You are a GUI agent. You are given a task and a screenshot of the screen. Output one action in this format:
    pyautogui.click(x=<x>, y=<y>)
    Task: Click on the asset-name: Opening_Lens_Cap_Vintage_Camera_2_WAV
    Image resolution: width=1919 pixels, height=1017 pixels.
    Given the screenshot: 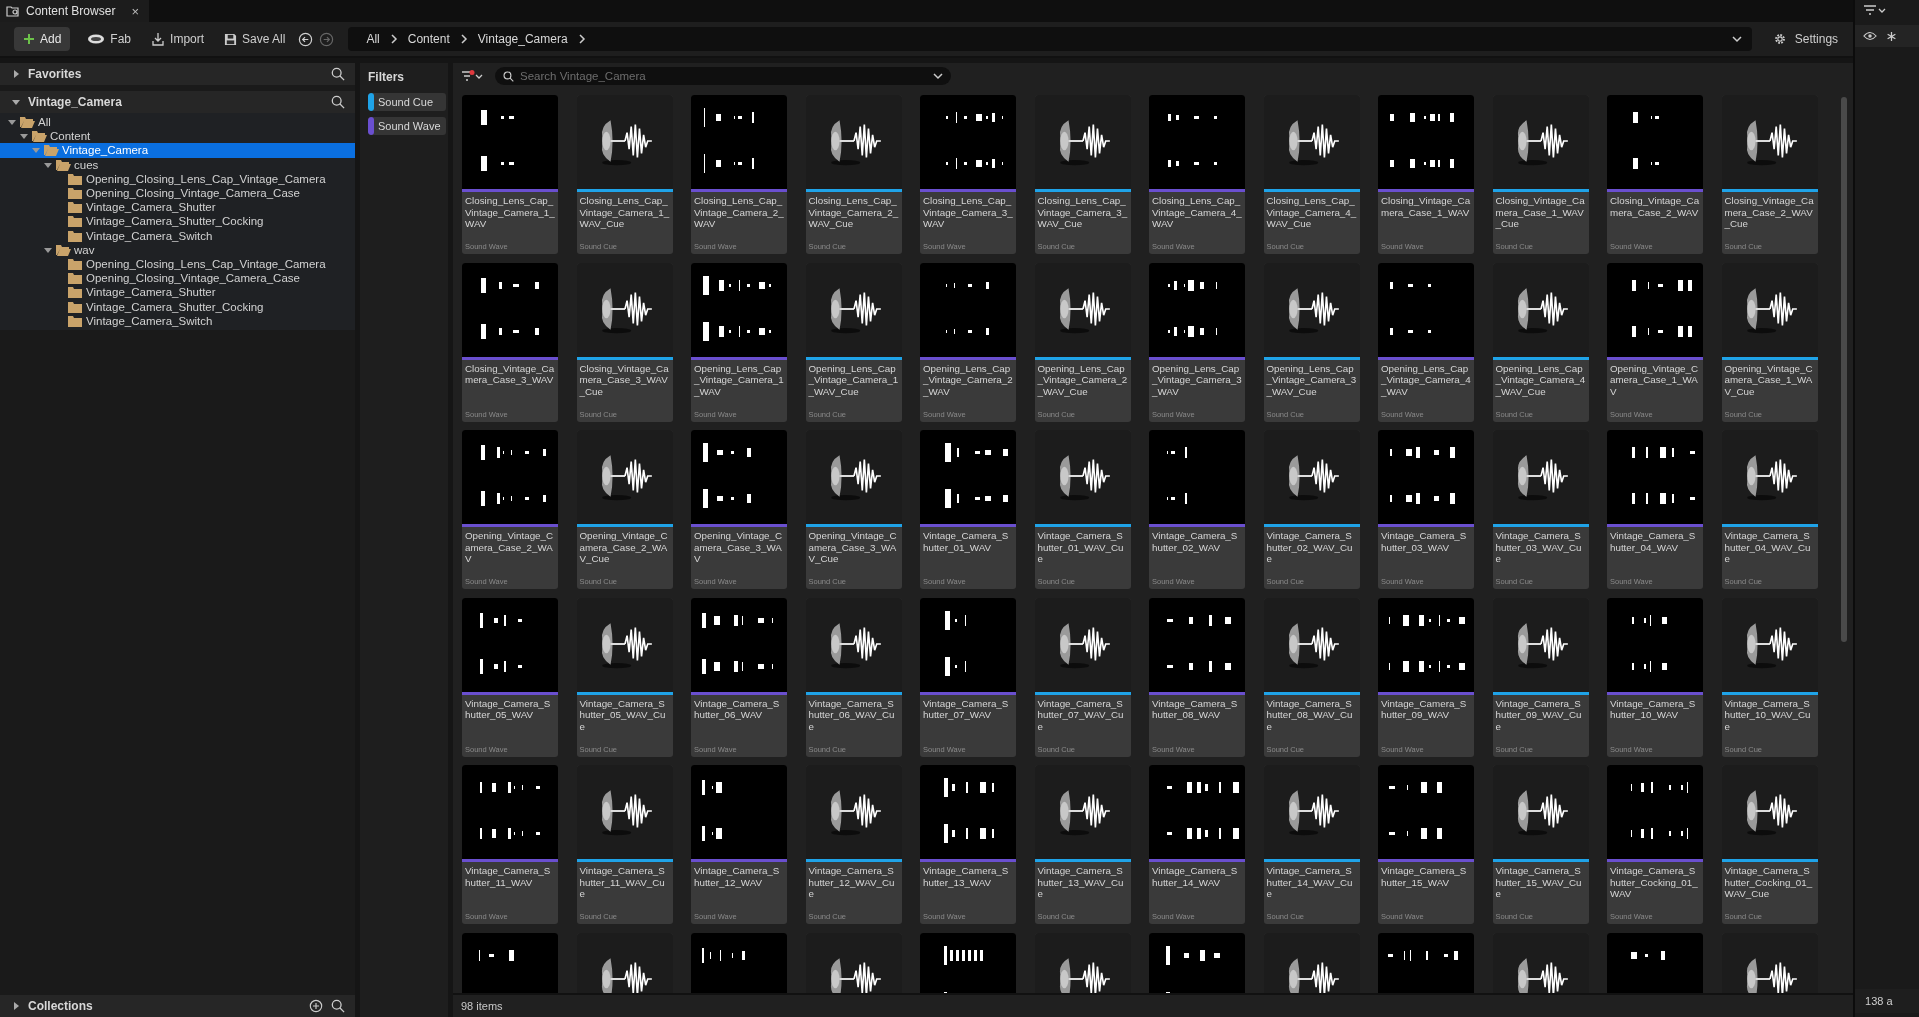 What is the action you would take?
    pyautogui.click(x=968, y=380)
    